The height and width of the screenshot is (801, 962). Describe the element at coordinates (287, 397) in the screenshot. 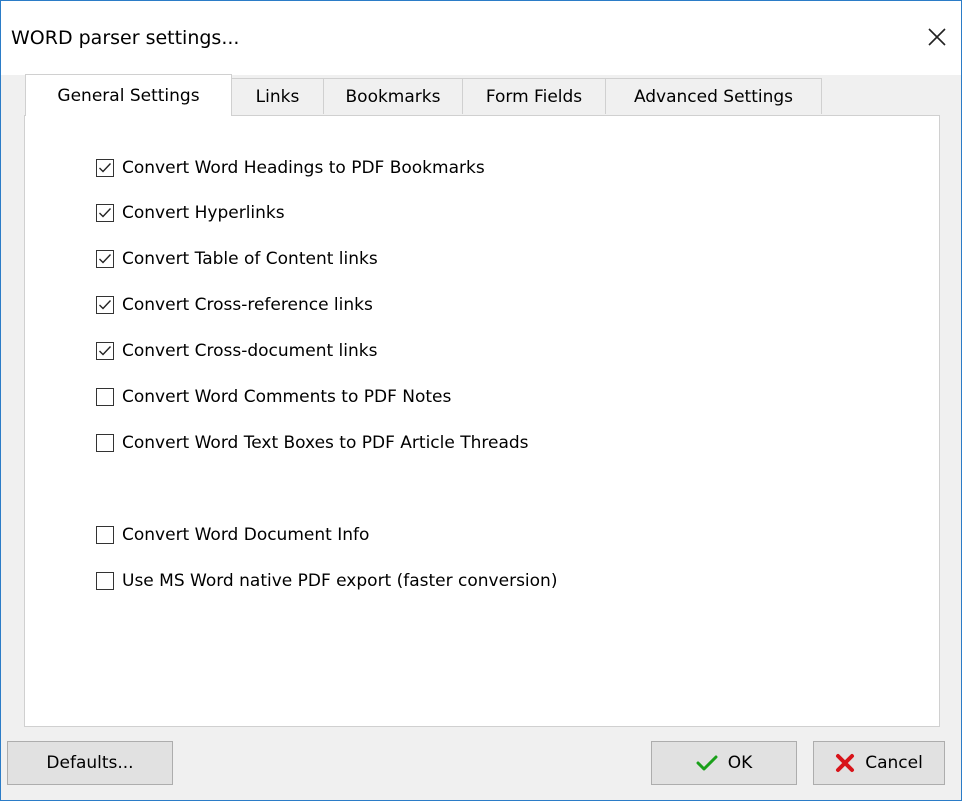

I see `option-label: Convert Word Comments to PDF Notes` at that location.